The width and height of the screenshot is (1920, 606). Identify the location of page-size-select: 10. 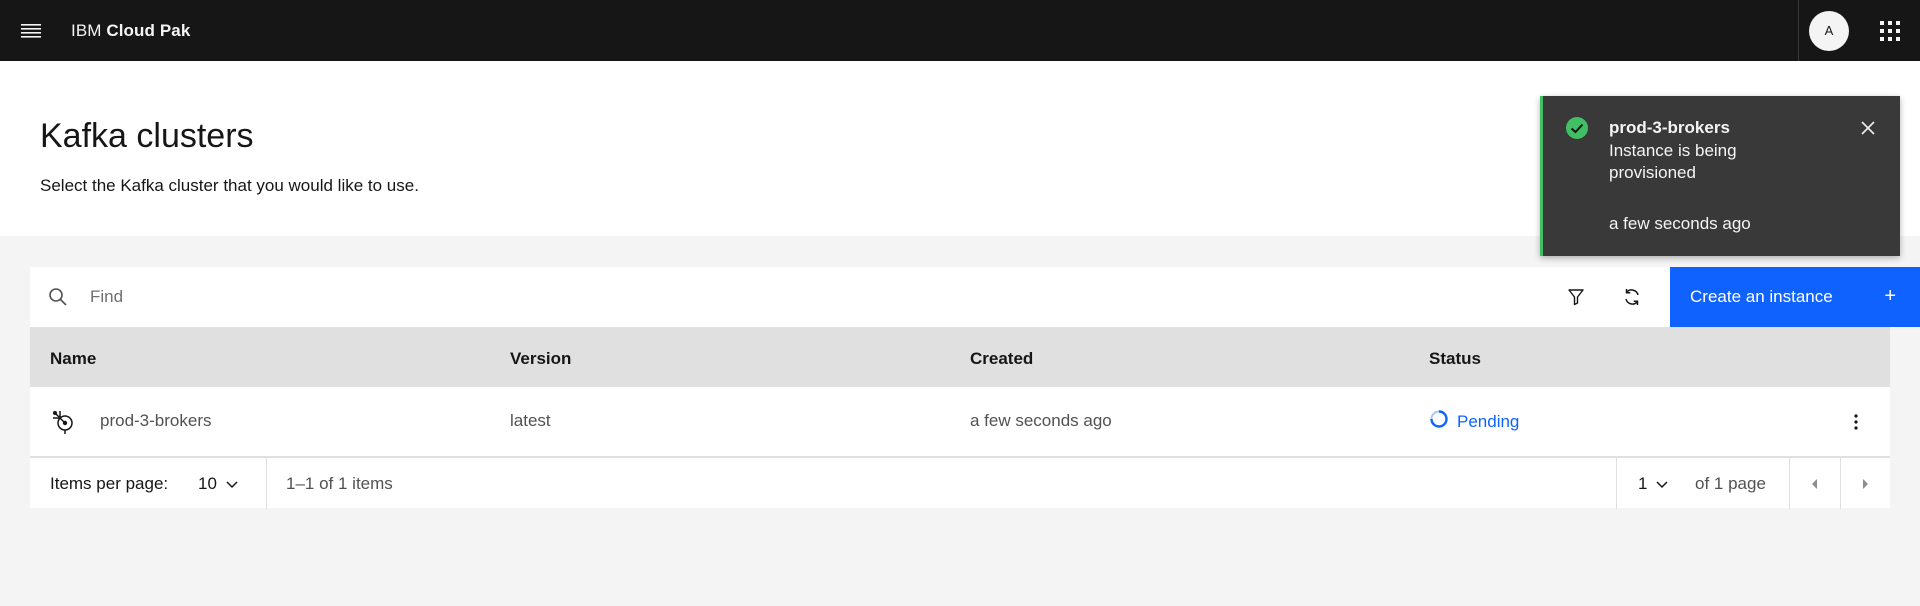
(218, 484).